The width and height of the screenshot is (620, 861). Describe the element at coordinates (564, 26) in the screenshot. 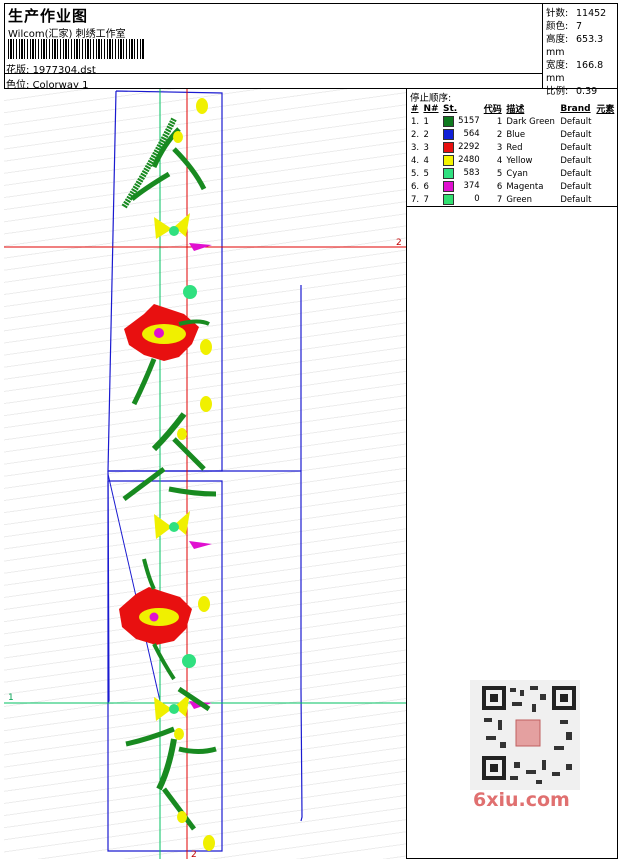

I see `stat-colors: 颜色: 7` at that location.